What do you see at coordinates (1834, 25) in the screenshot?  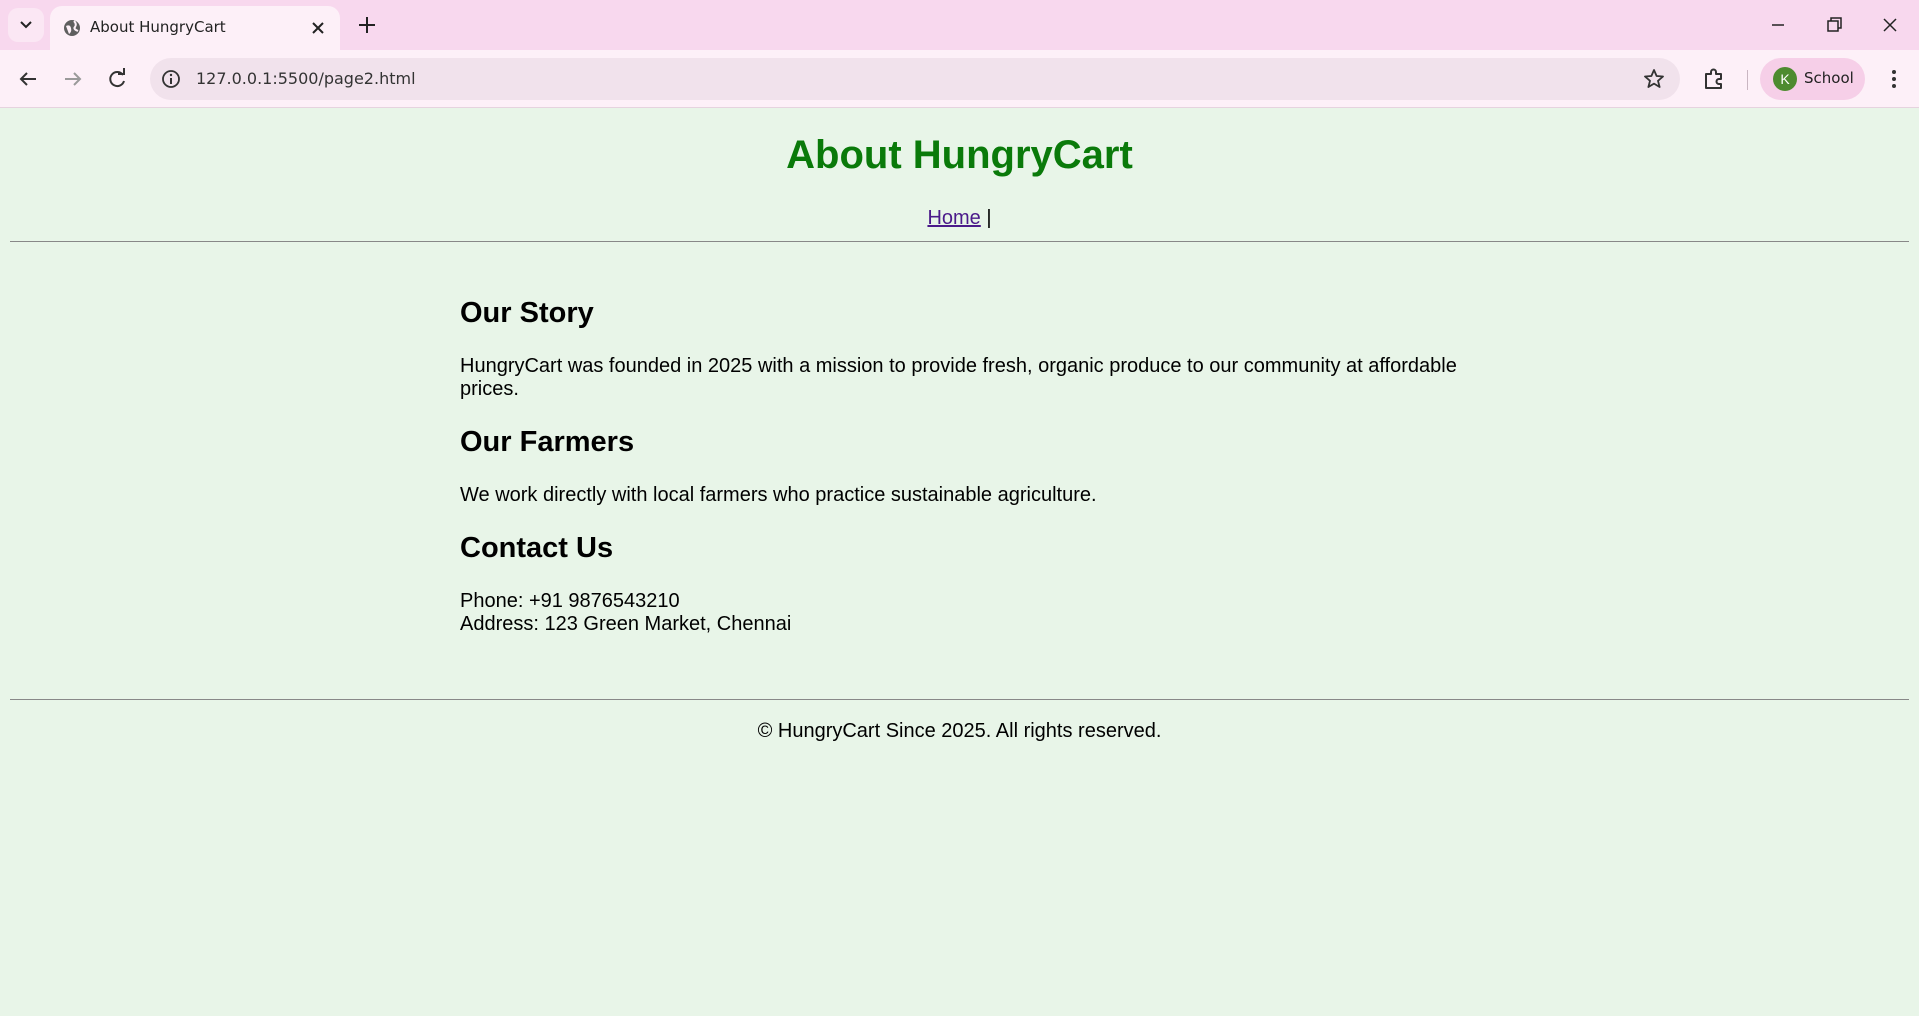 I see `restore-icon` at bounding box center [1834, 25].